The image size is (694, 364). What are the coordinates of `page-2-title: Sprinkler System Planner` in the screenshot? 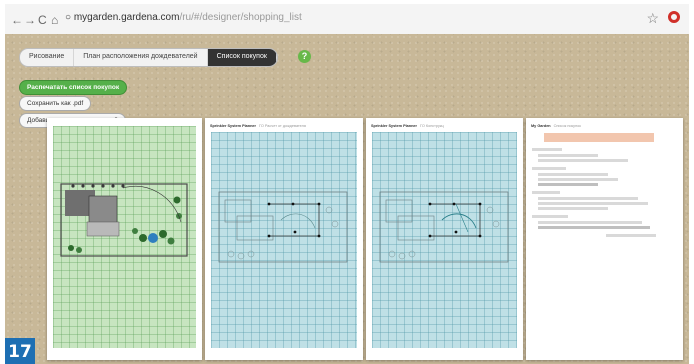 It's located at (233, 126).